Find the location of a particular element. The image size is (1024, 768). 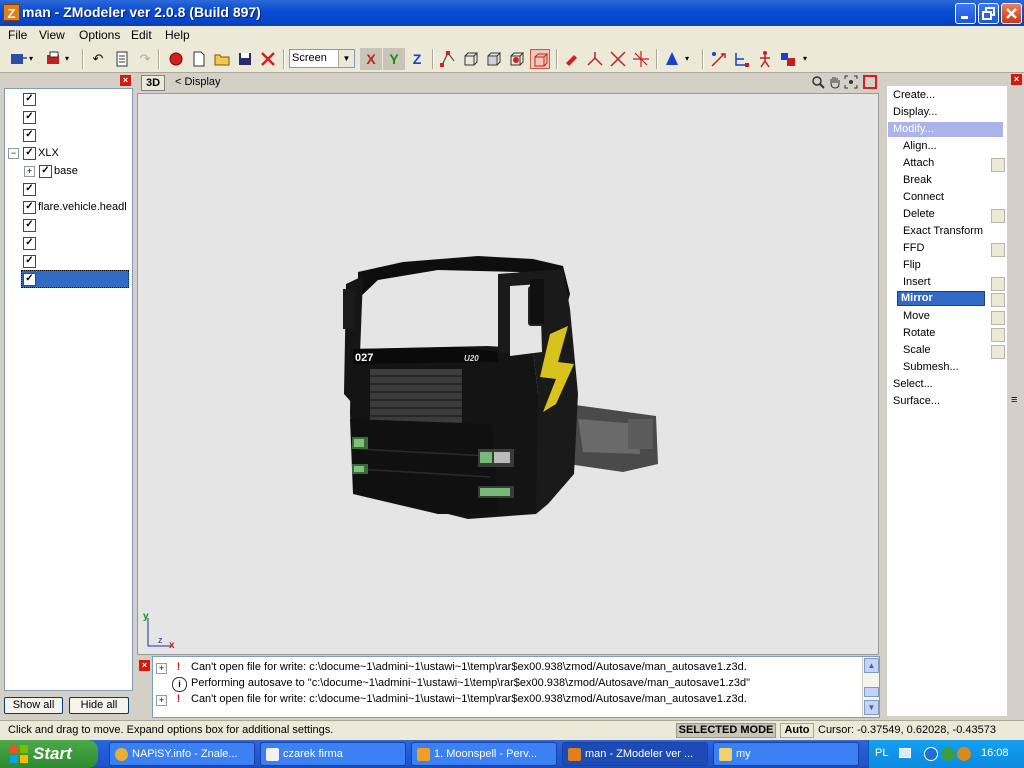

menu-view: View is located at coordinates (52, 35).